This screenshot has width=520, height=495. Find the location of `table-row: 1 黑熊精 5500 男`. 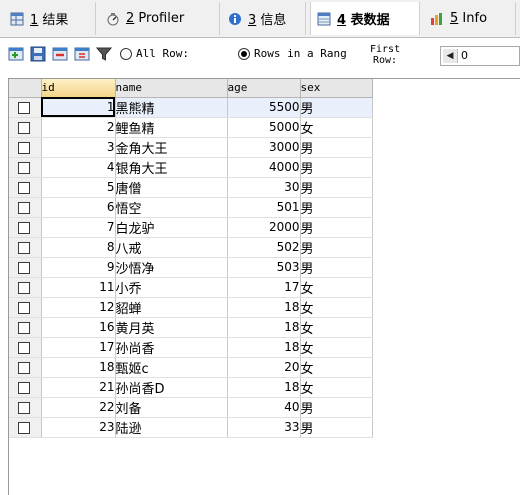

table-row: 1 黑熊精 5500 男 is located at coordinates (191, 107).